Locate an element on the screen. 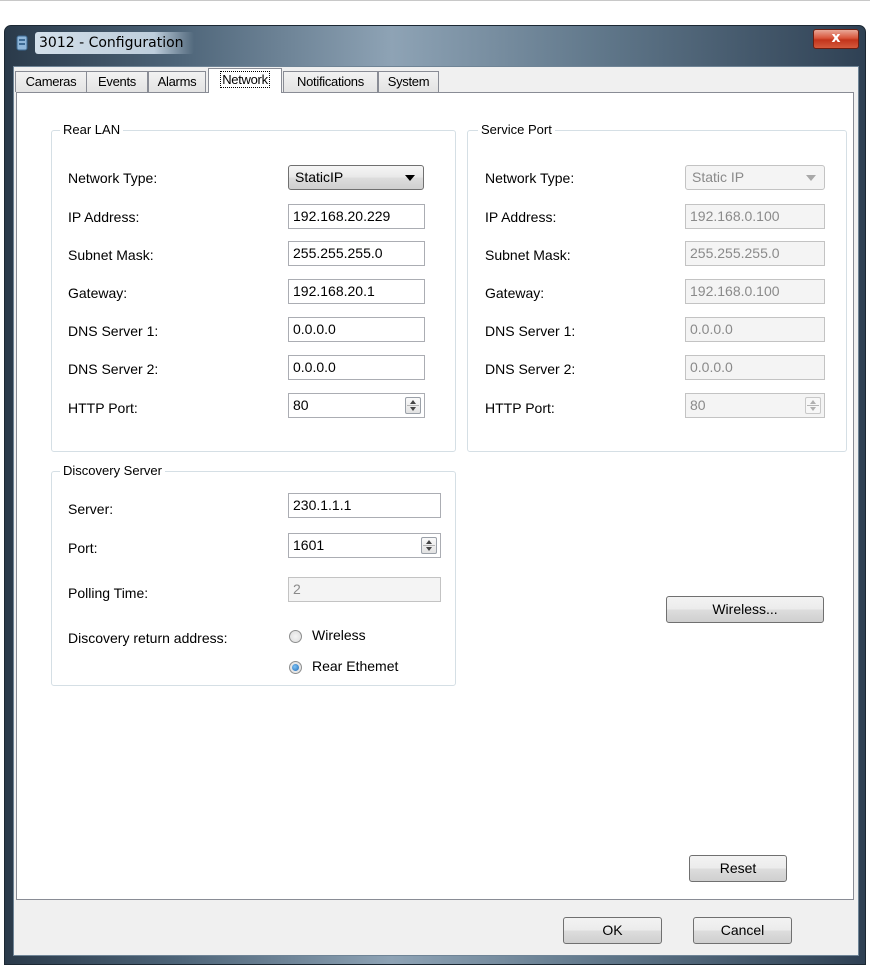  rear-dns1-label: DNS Server 1: is located at coordinates (113, 331).